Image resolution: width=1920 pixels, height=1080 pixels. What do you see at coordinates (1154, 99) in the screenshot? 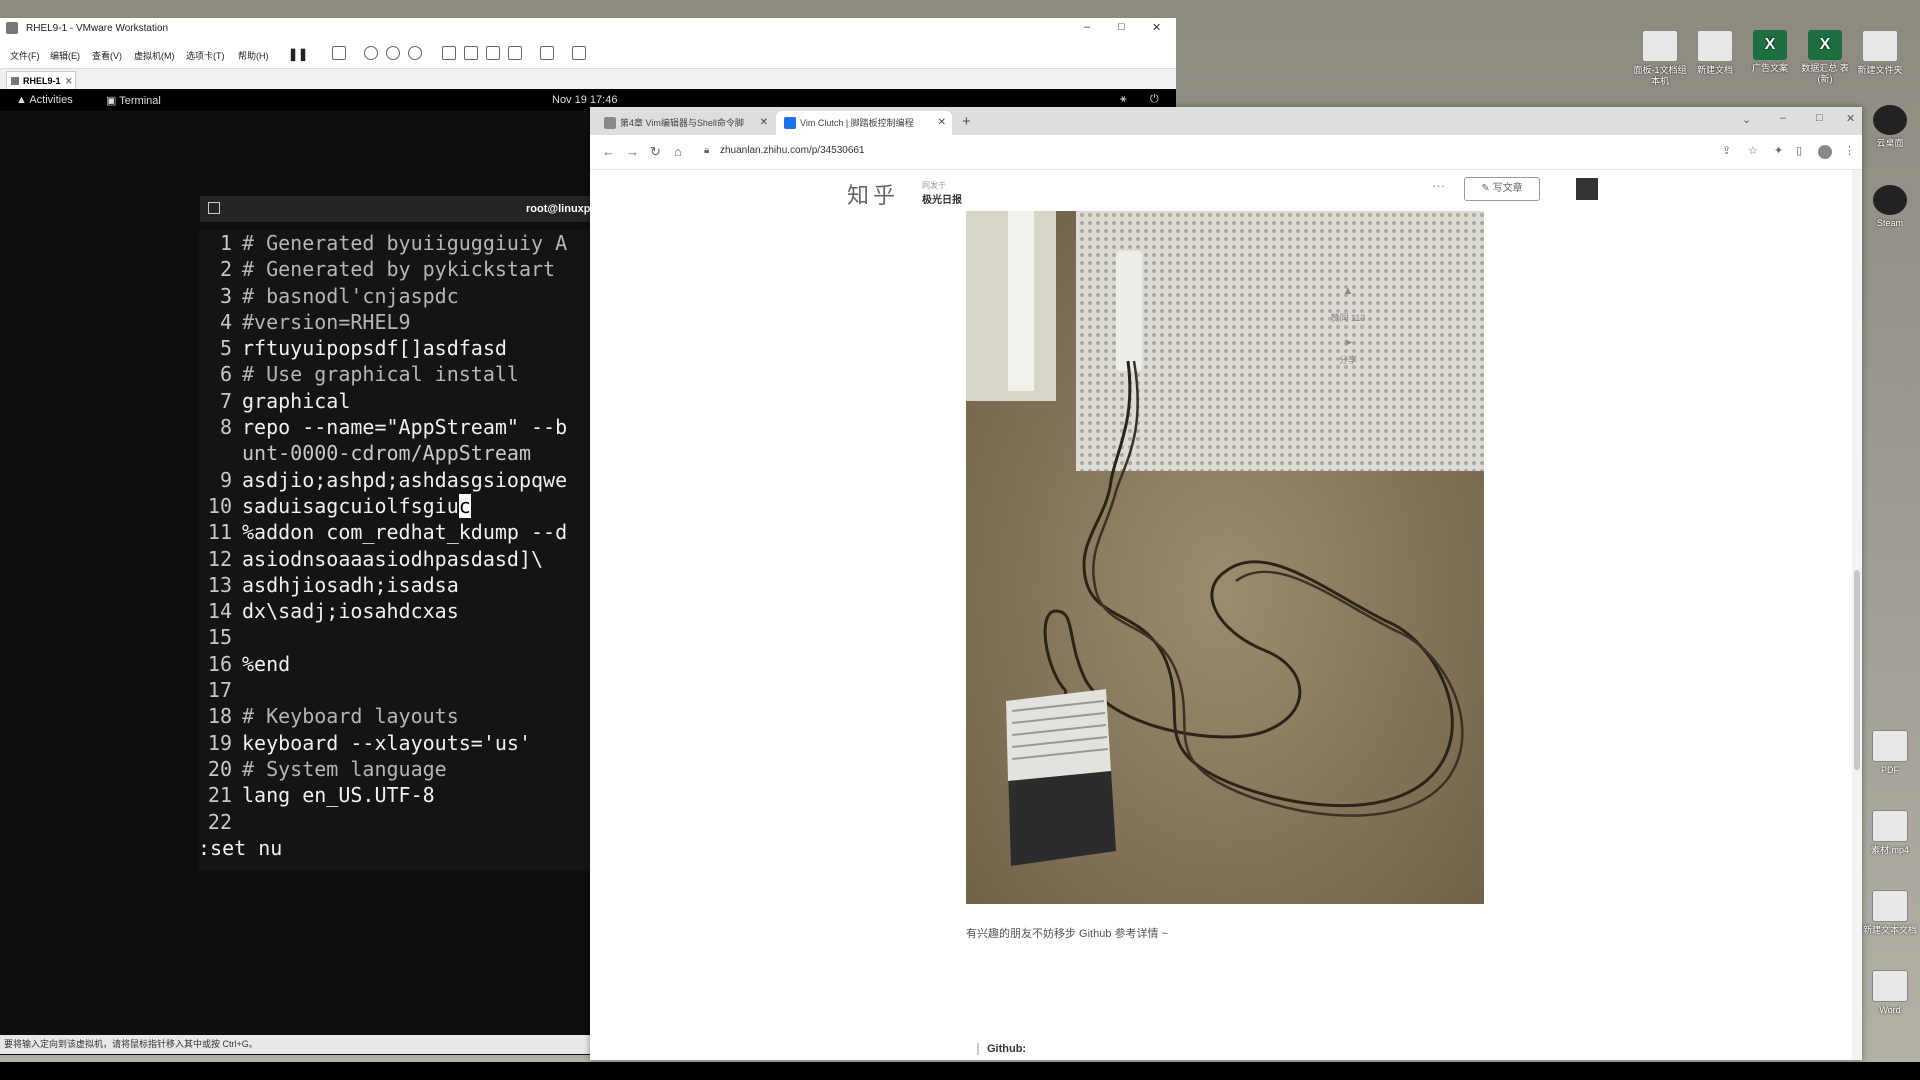
I see `power-icon: ⏻` at bounding box center [1154, 99].